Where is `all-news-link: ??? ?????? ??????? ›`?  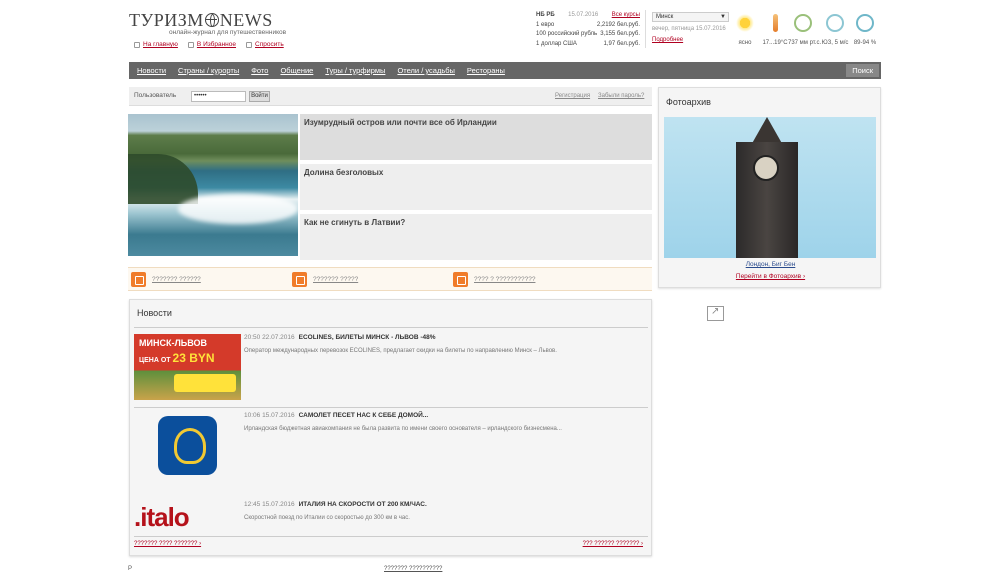
all-news-link: ??? ?????? ??????? › is located at coordinates (613, 544).